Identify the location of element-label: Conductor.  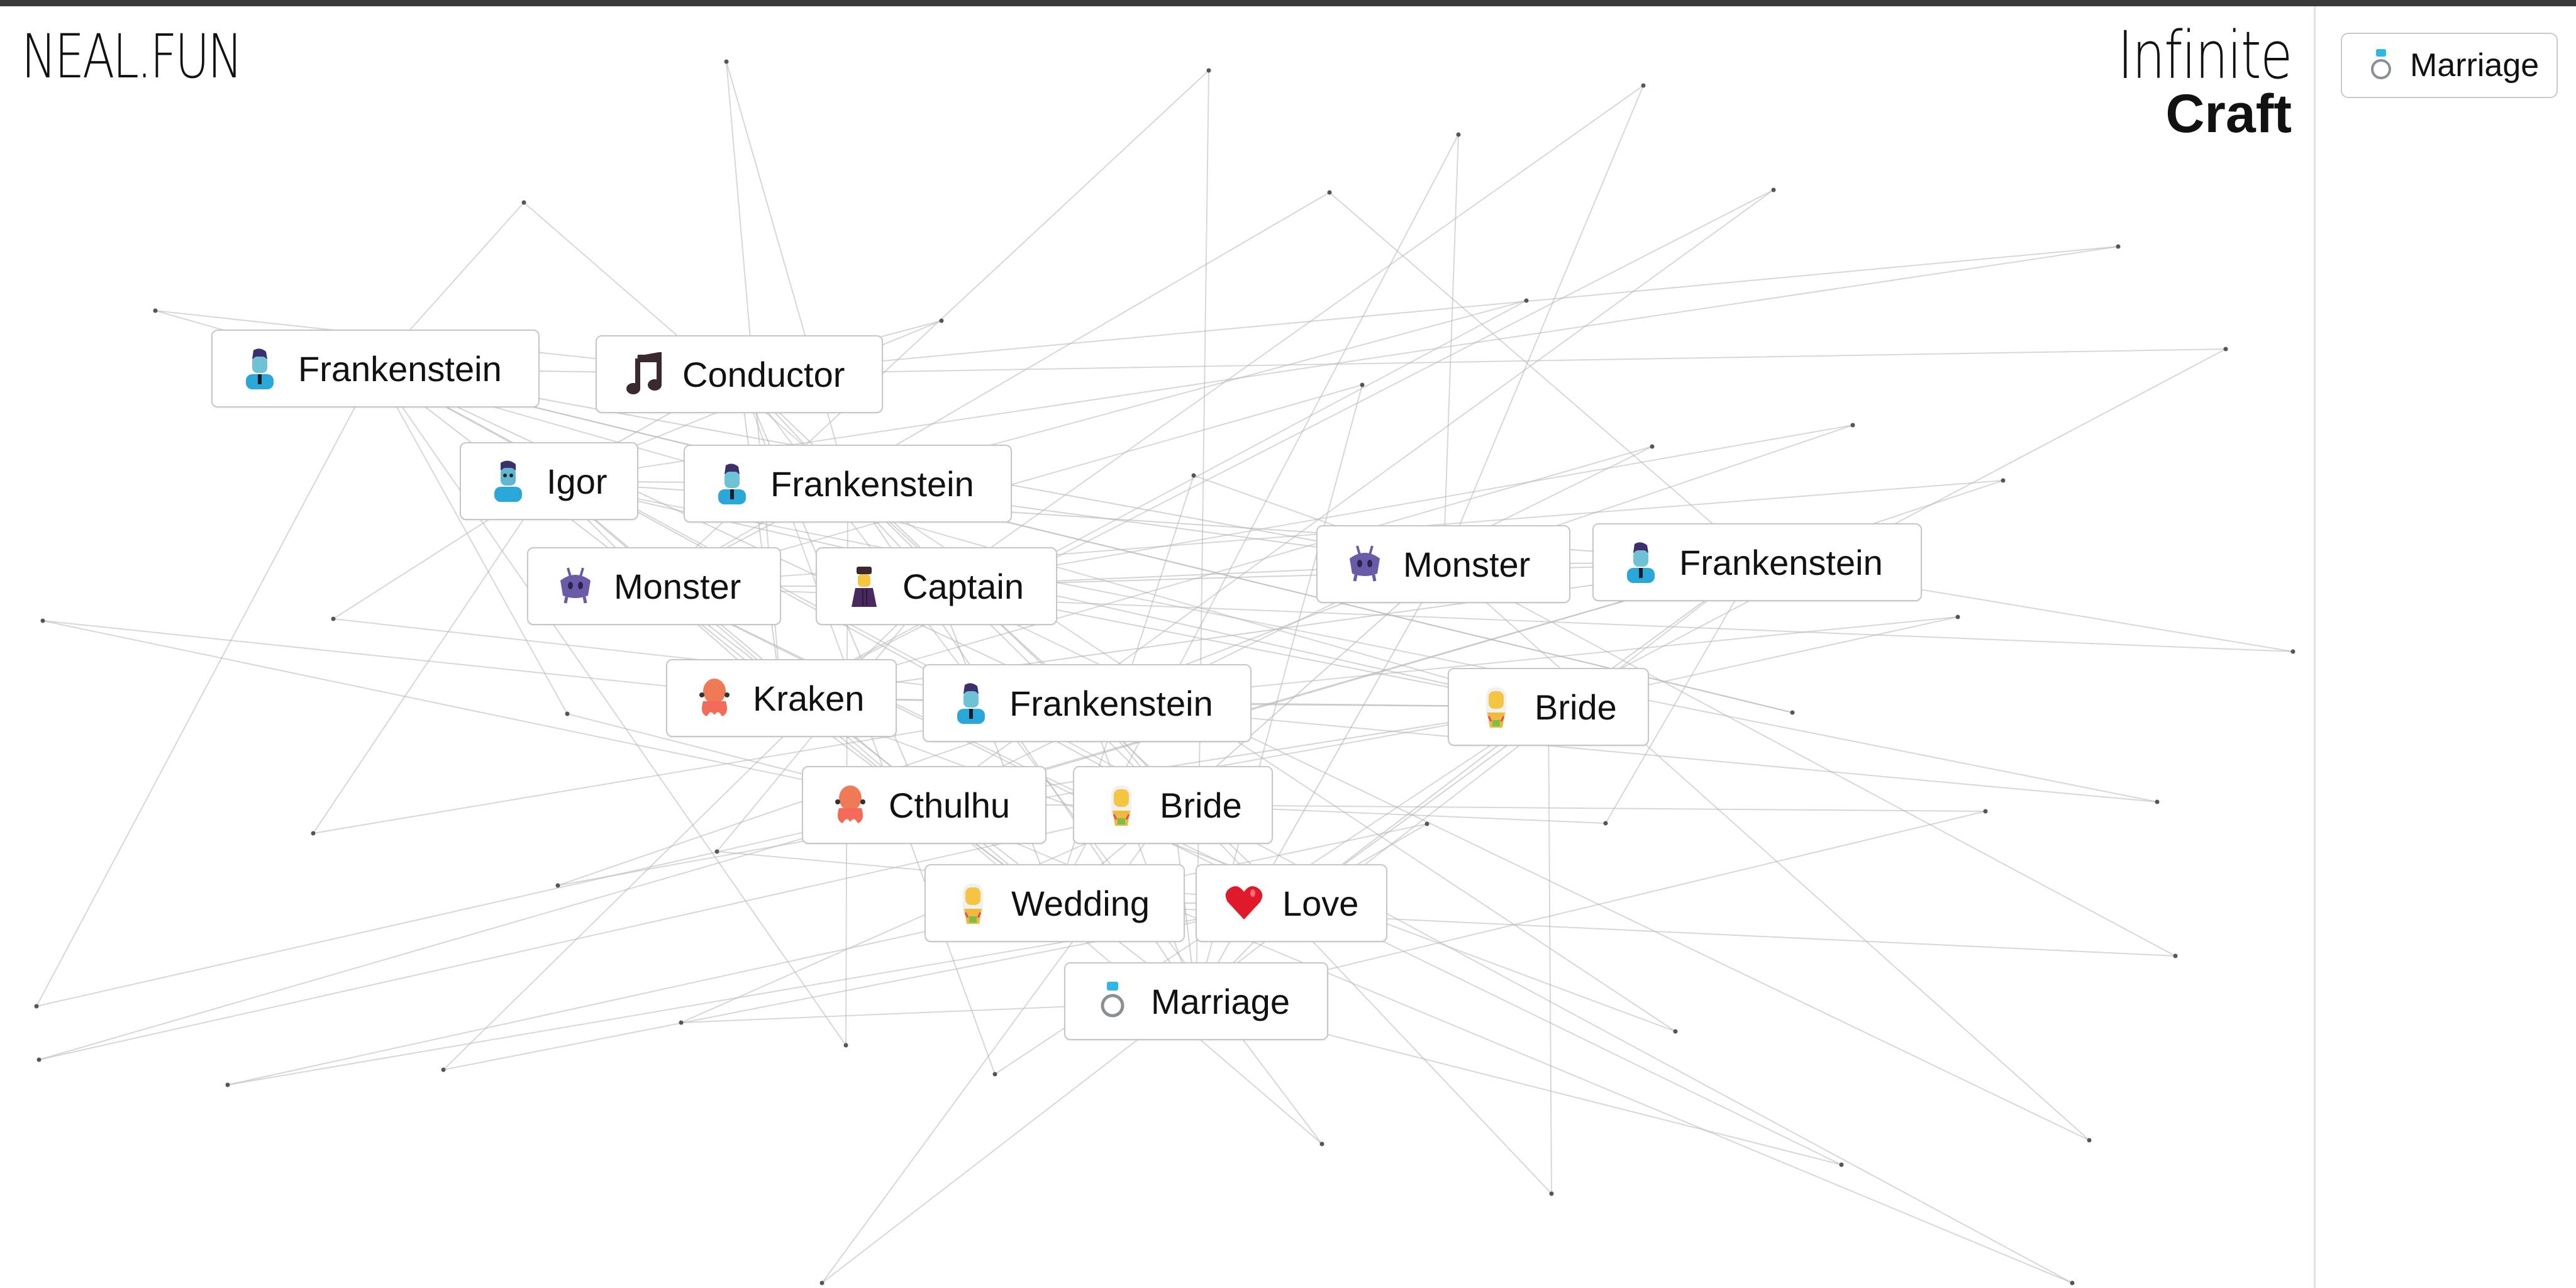
(763, 374).